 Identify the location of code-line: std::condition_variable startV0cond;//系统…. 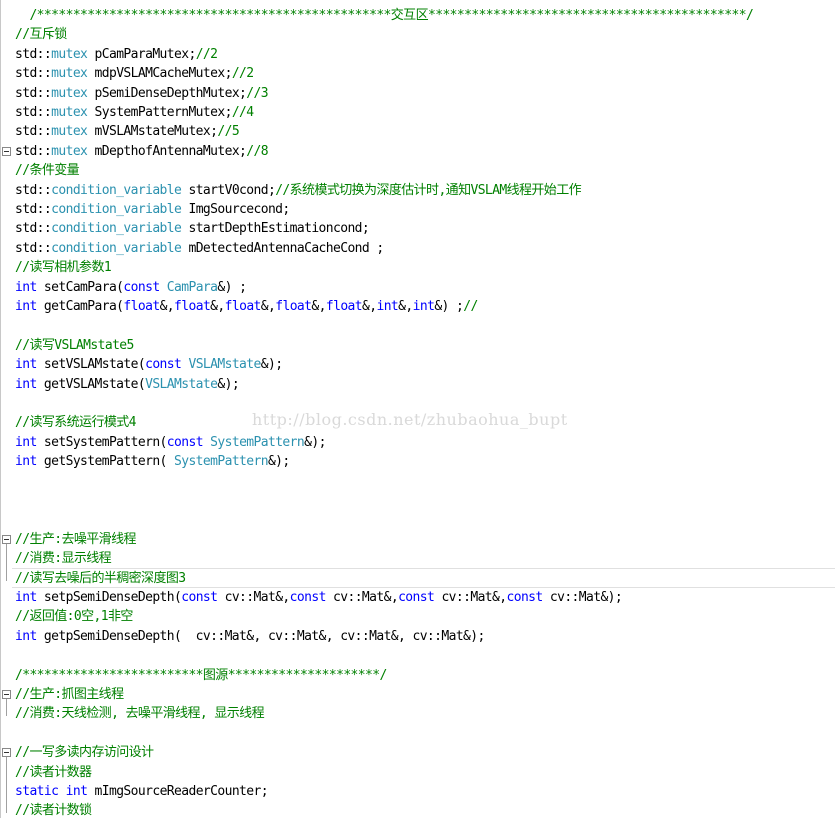
(298, 190).